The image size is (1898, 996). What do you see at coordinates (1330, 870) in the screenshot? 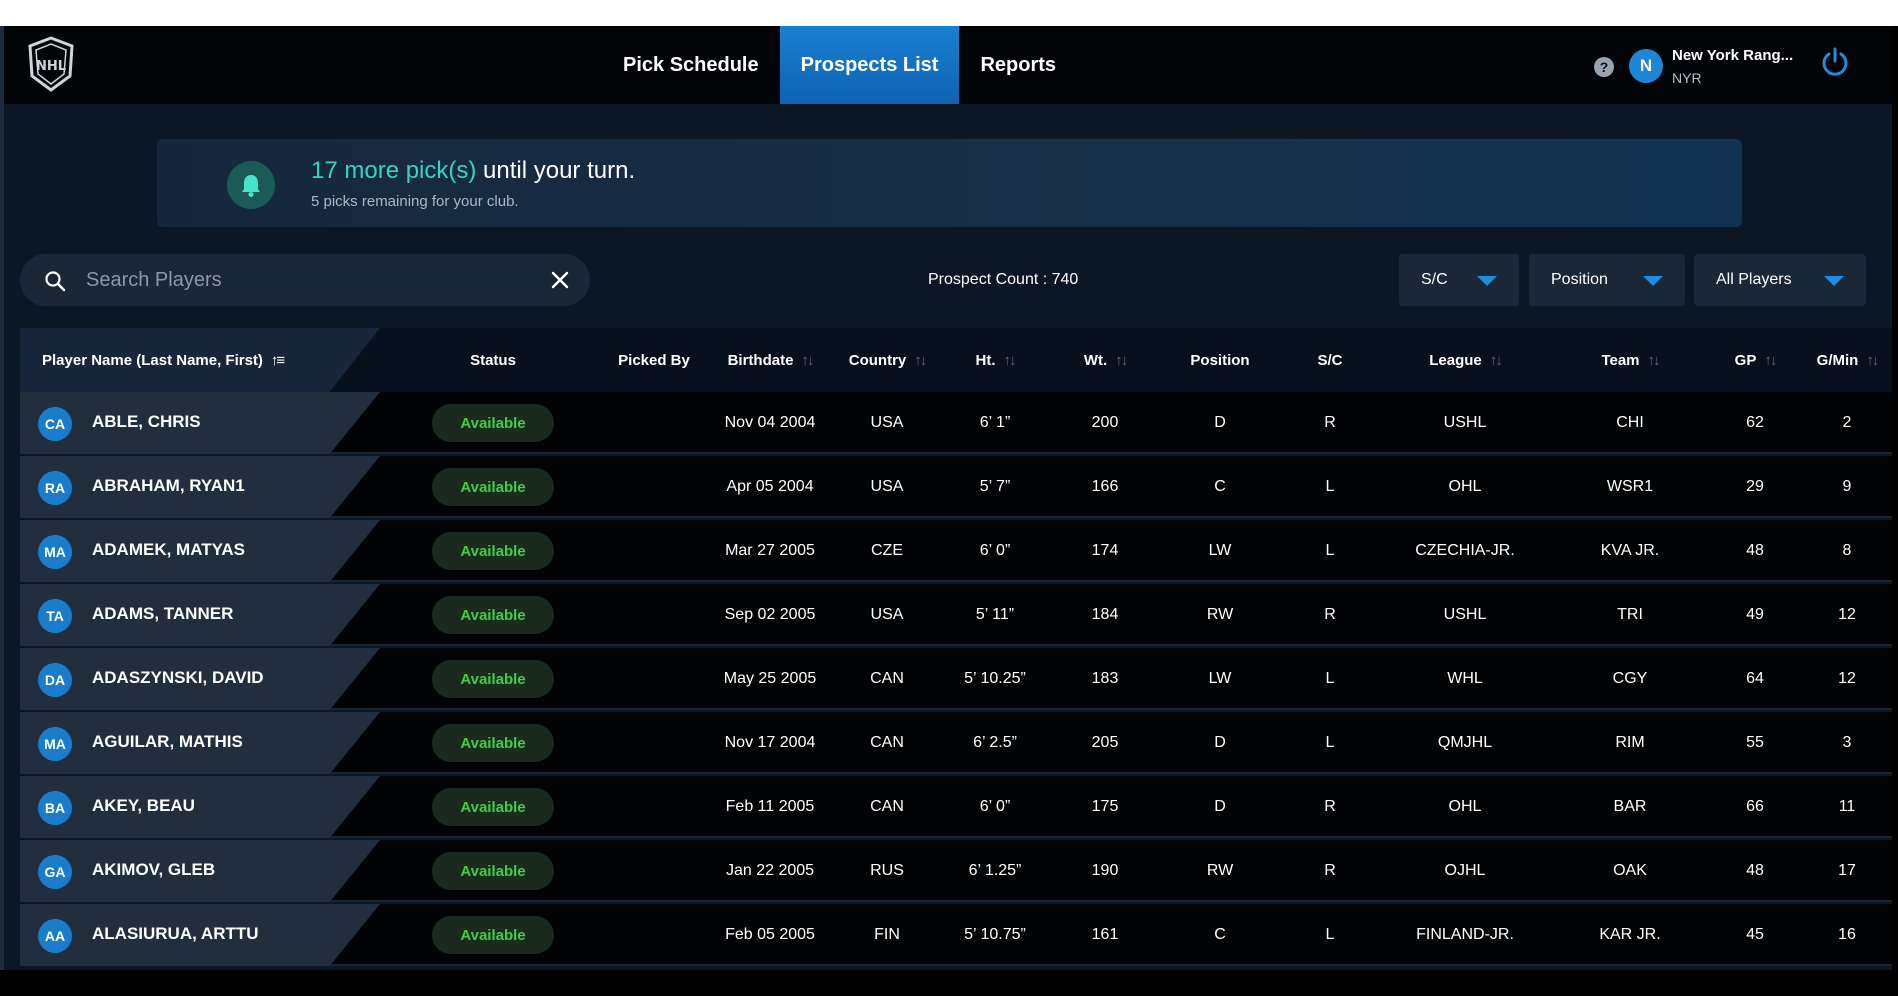
I see `cell-sc: R` at bounding box center [1330, 870].